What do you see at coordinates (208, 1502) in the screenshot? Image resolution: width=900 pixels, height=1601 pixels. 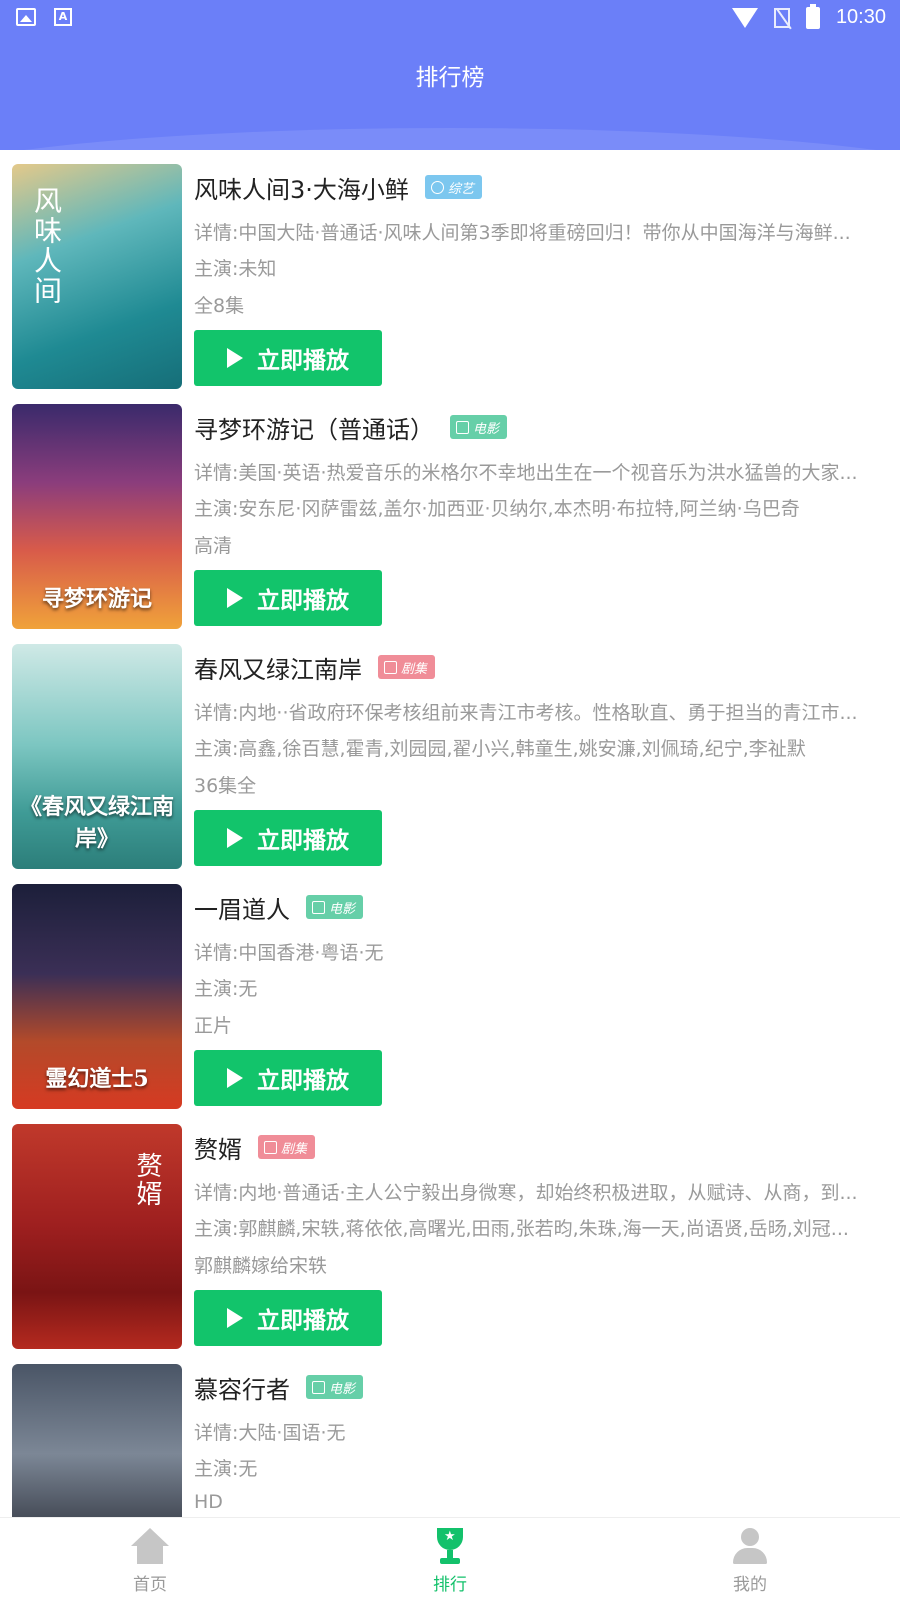 I see `item-episode-info: HD` at bounding box center [208, 1502].